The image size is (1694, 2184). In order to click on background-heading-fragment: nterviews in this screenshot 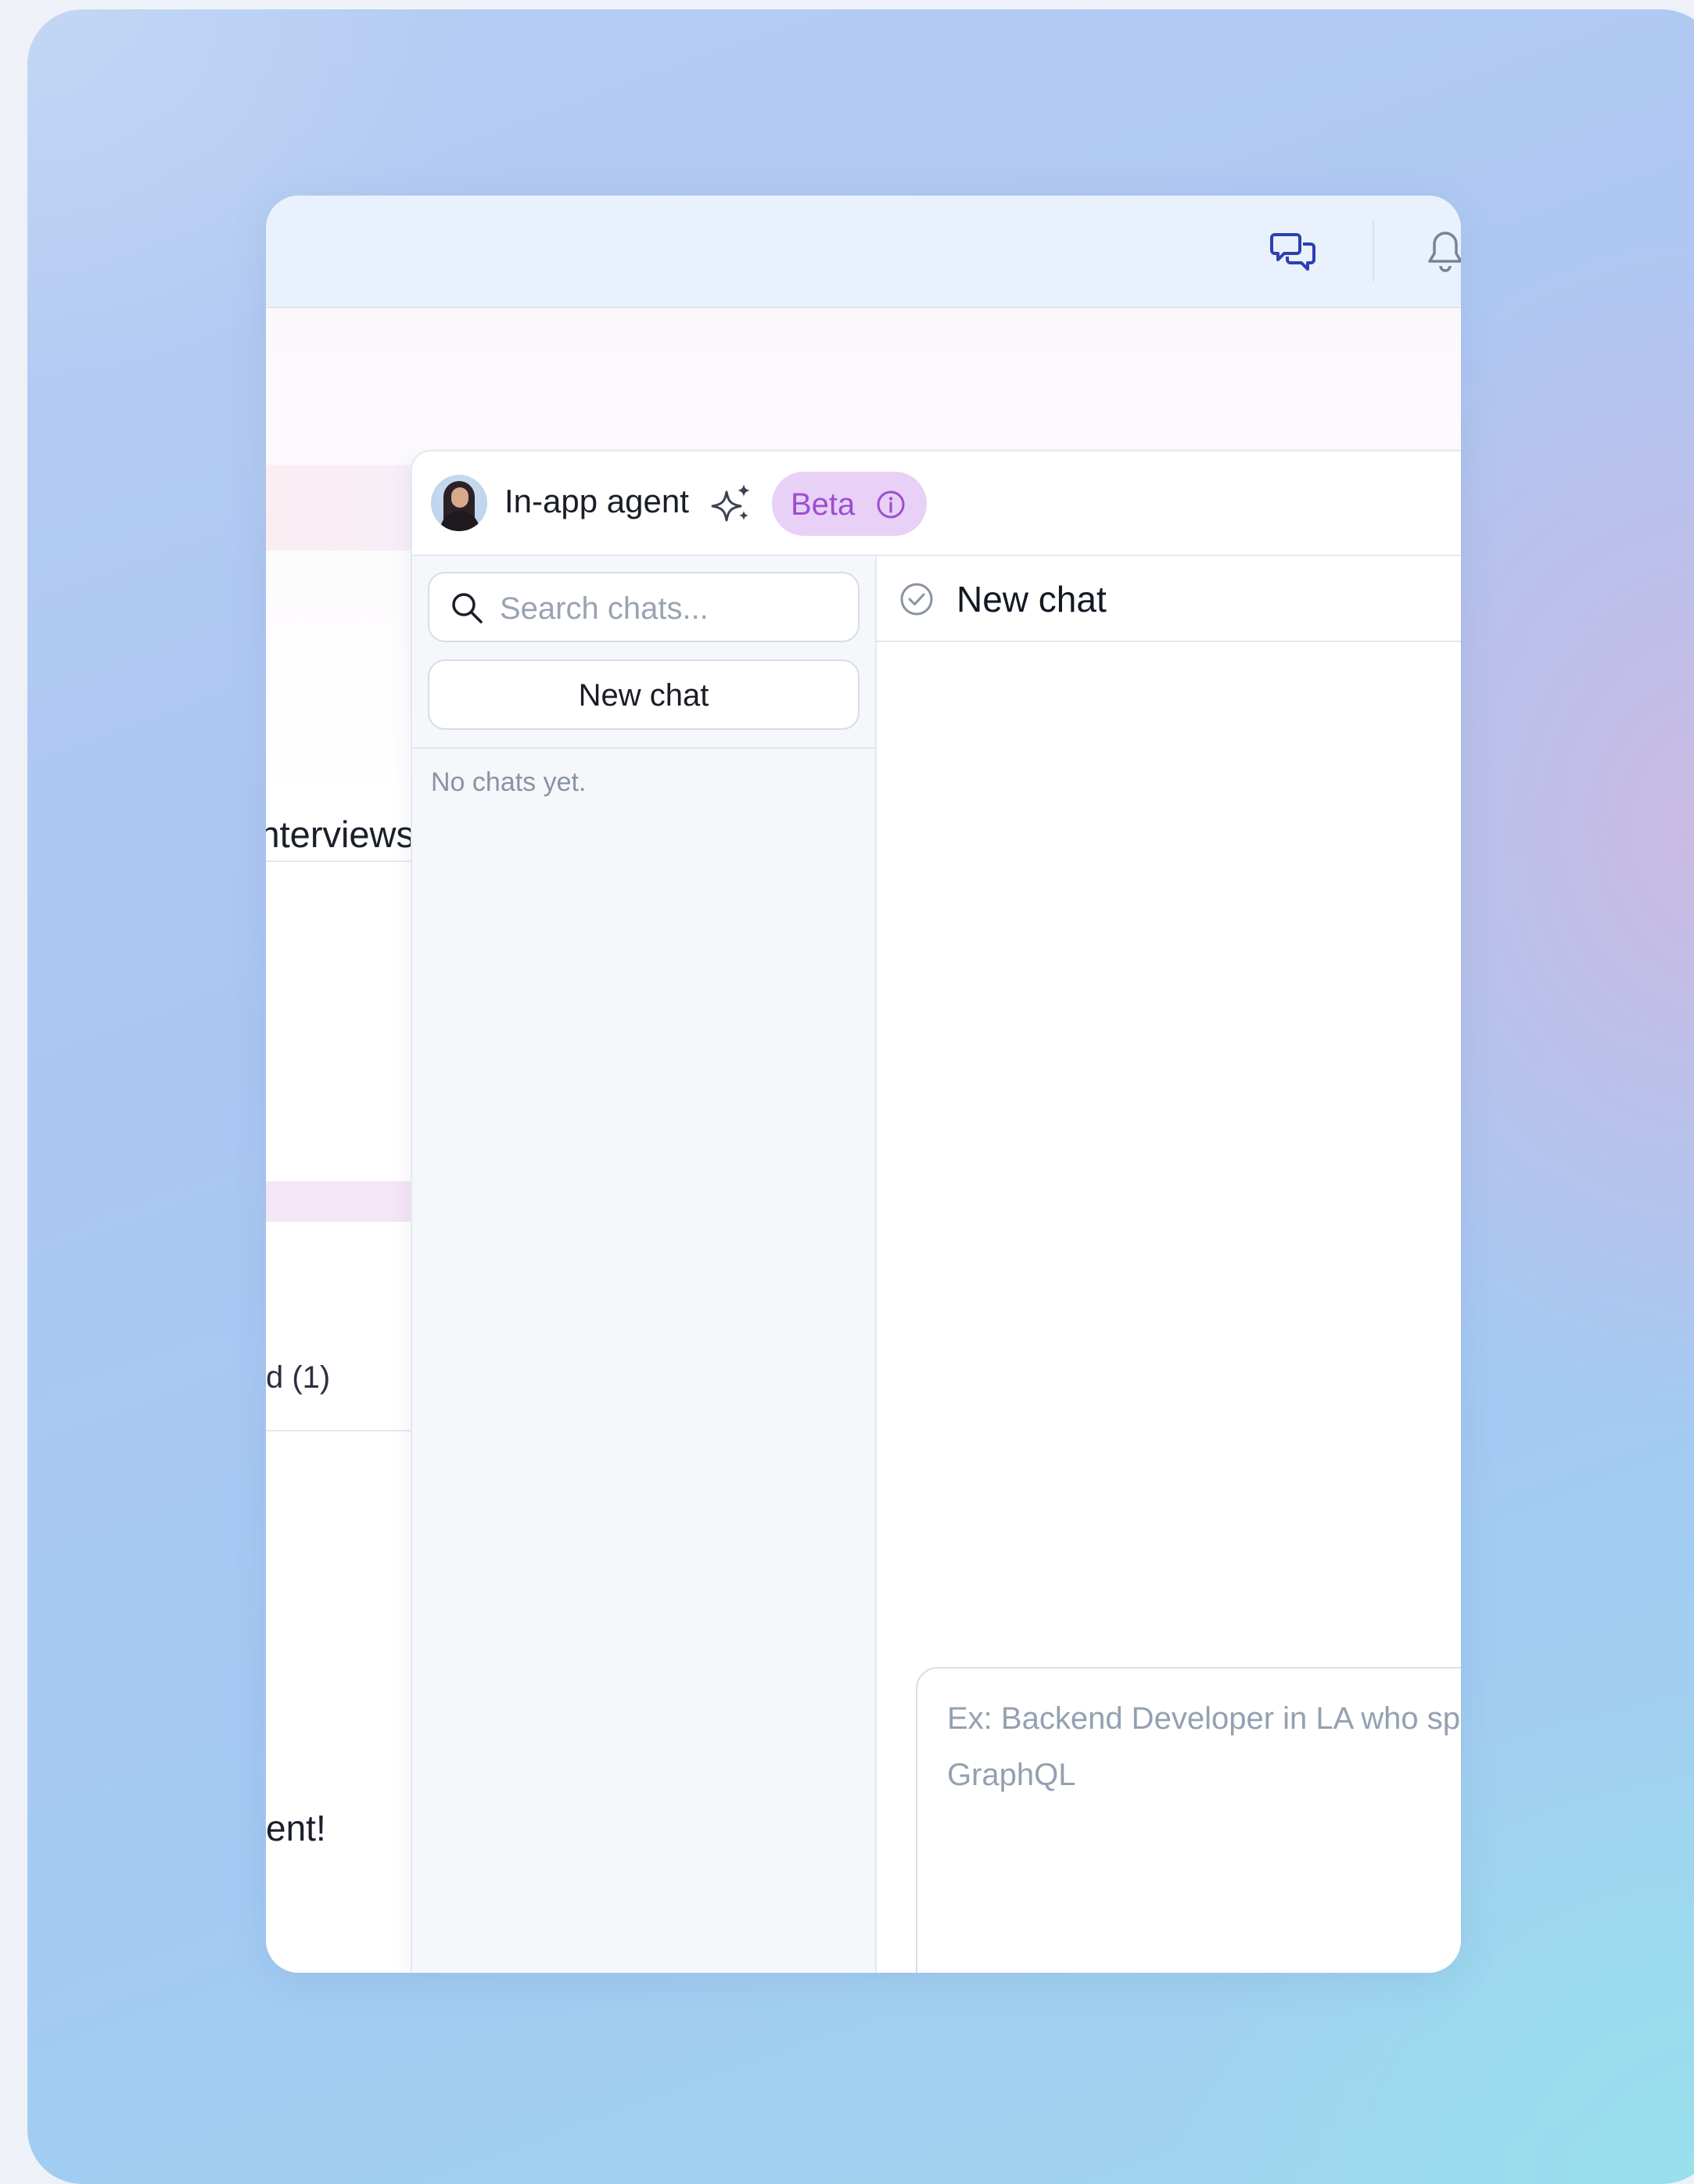, I will do `click(340, 834)`.